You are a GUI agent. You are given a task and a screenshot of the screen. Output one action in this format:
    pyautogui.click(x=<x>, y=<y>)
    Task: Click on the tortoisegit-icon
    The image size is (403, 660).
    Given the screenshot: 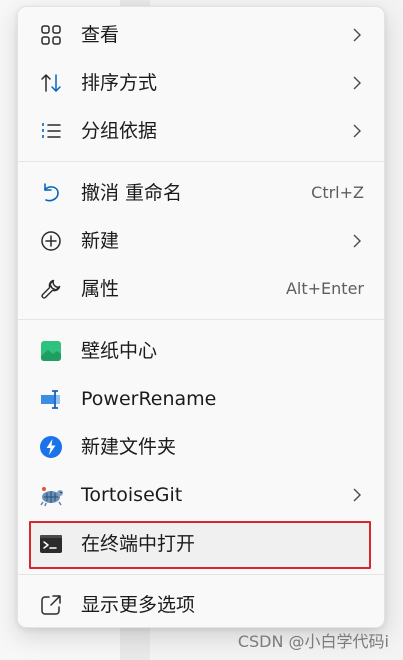 What is the action you would take?
    pyautogui.click(x=51, y=495)
    